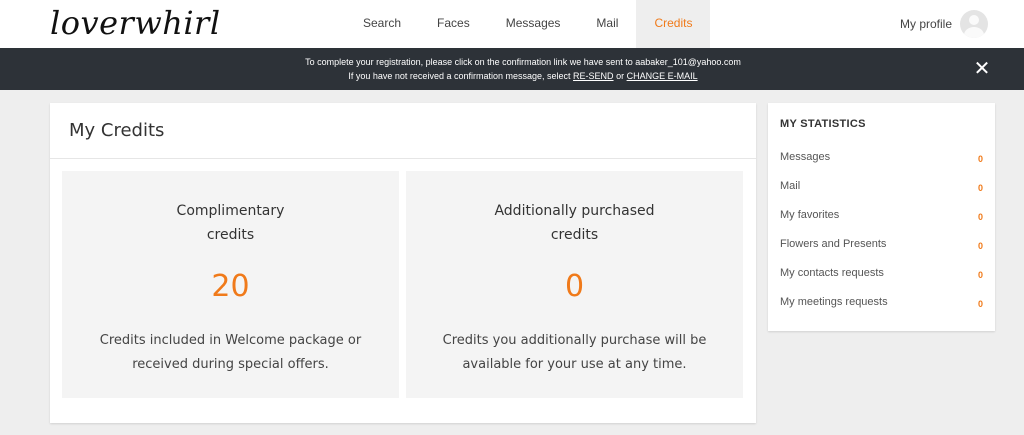 This screenshot has width=1024, height=435. I want to click on my-profile-link: My profile, so click(944, 24).